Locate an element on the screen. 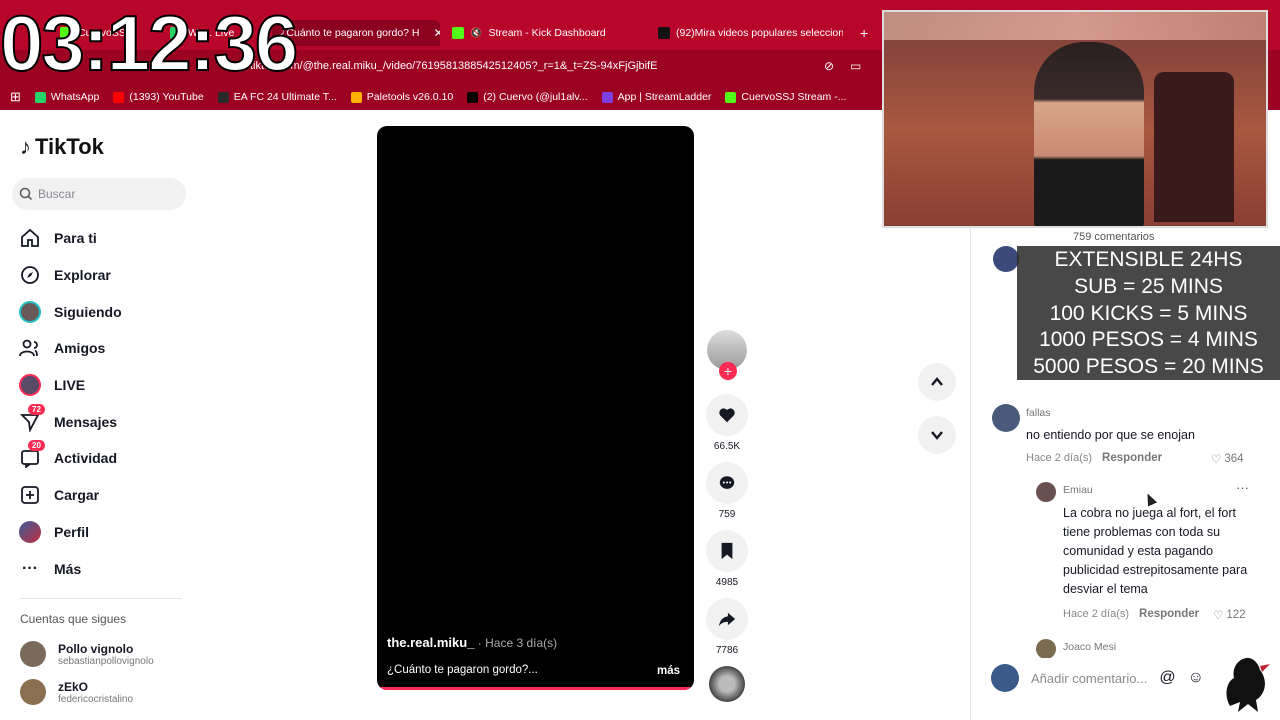 Image resolution: width=1280 pixels, height=720 pixels. video-author: the.real.miku_ is located at coordinates (430, 642).